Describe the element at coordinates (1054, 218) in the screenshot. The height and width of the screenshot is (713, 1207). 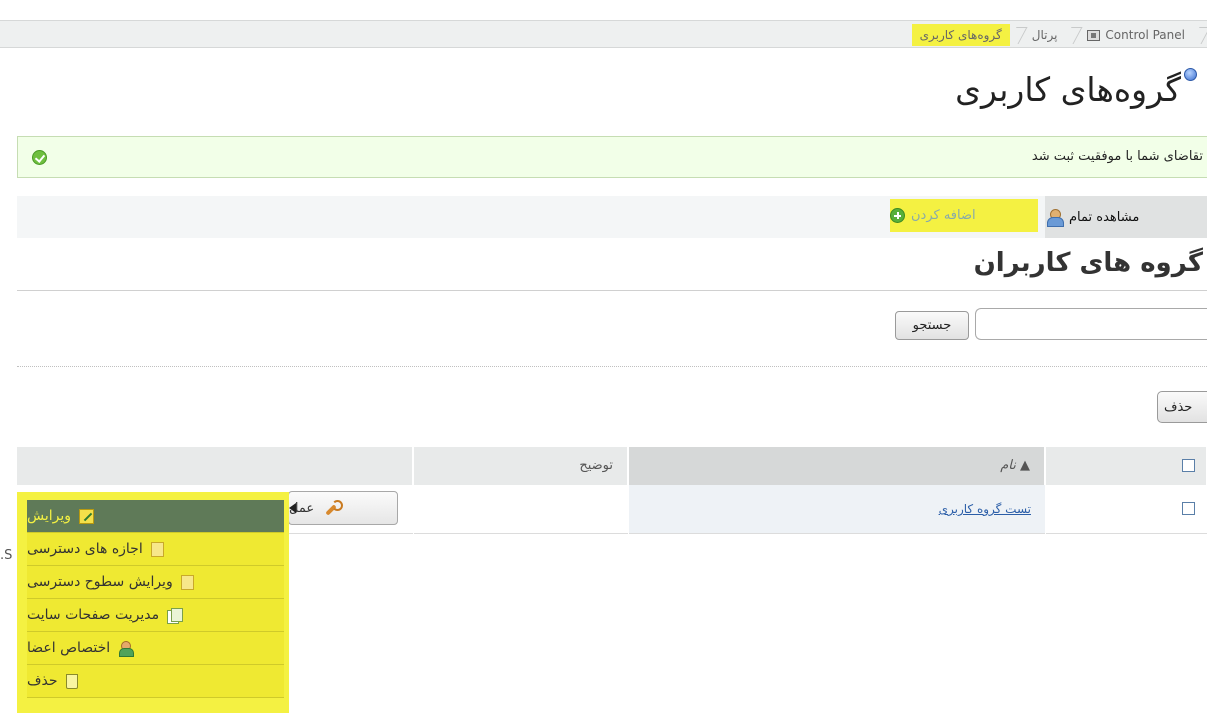
I see `users-icon` at that location.